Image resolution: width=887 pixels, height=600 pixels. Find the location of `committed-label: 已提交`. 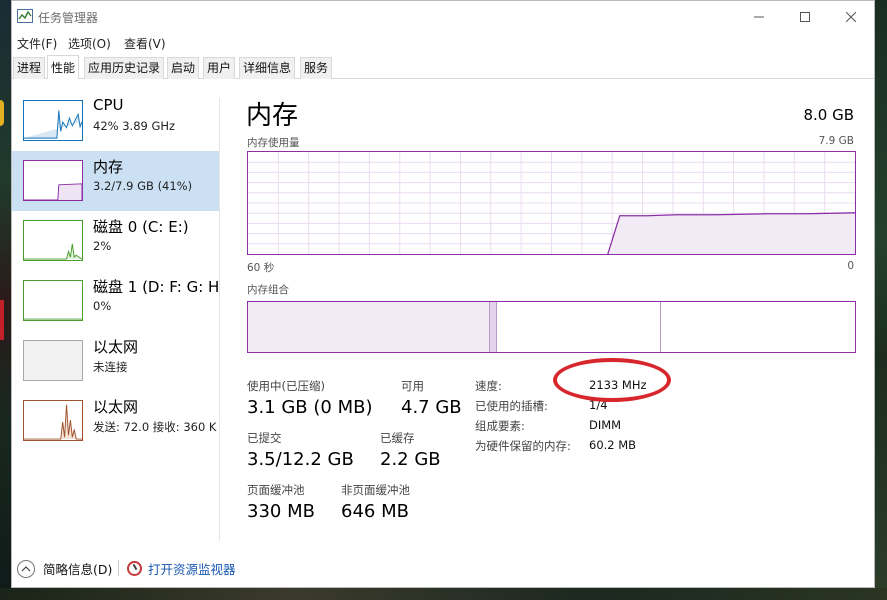

committed-label: 已提交 is located at coordinates (264, 438).